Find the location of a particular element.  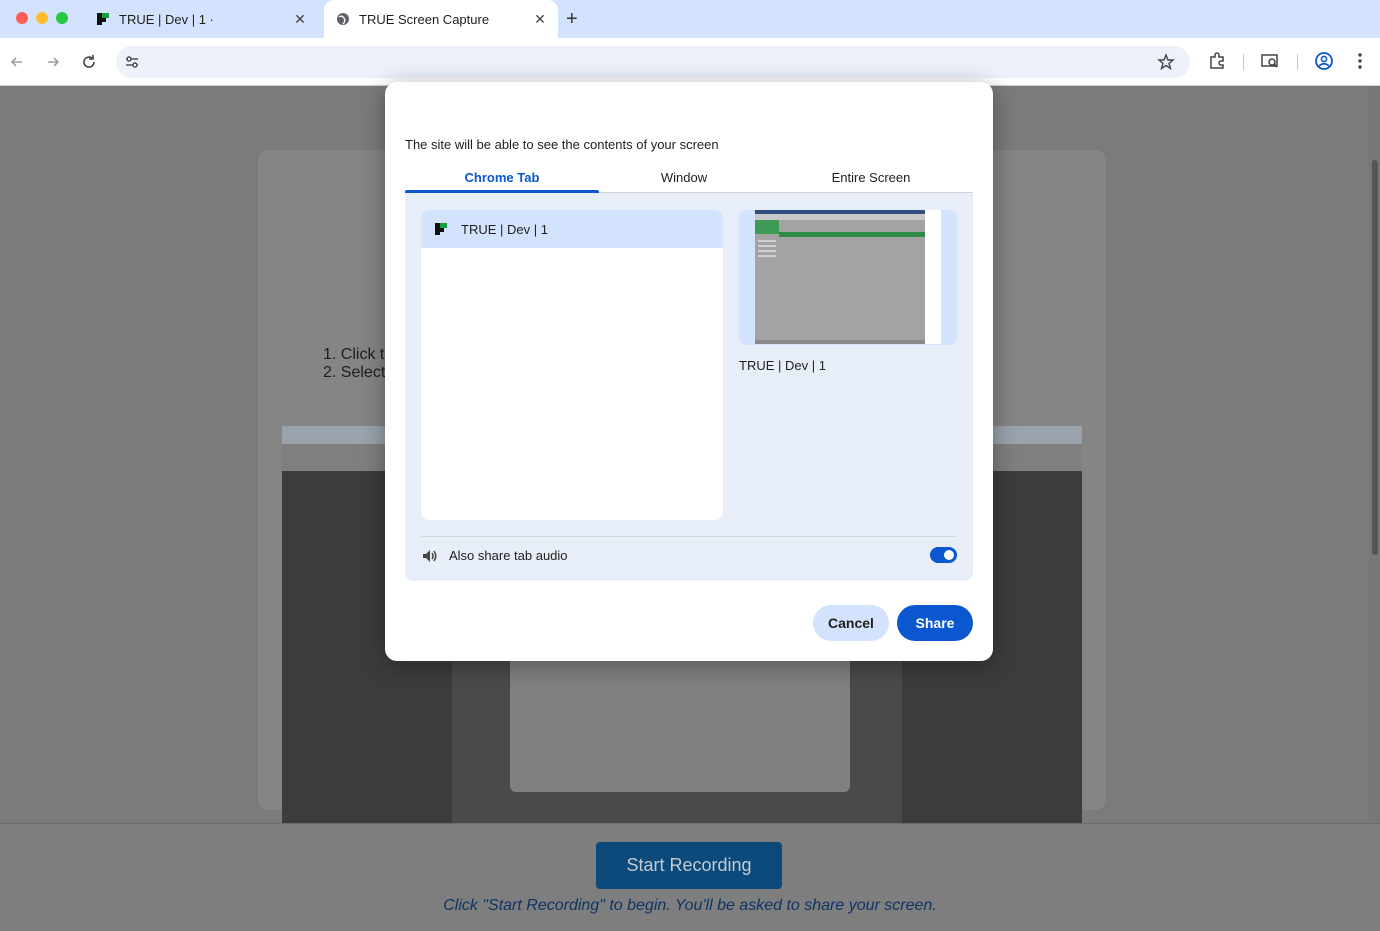

preview-label: TRUE | Dev | 1 is located at coordinates (782, 365).